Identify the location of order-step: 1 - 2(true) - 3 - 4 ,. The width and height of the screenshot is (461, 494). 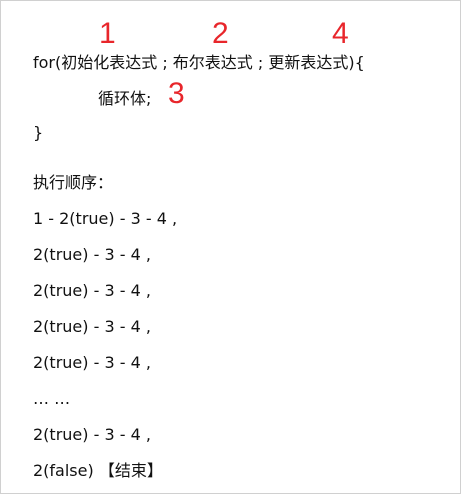
(105, 218).